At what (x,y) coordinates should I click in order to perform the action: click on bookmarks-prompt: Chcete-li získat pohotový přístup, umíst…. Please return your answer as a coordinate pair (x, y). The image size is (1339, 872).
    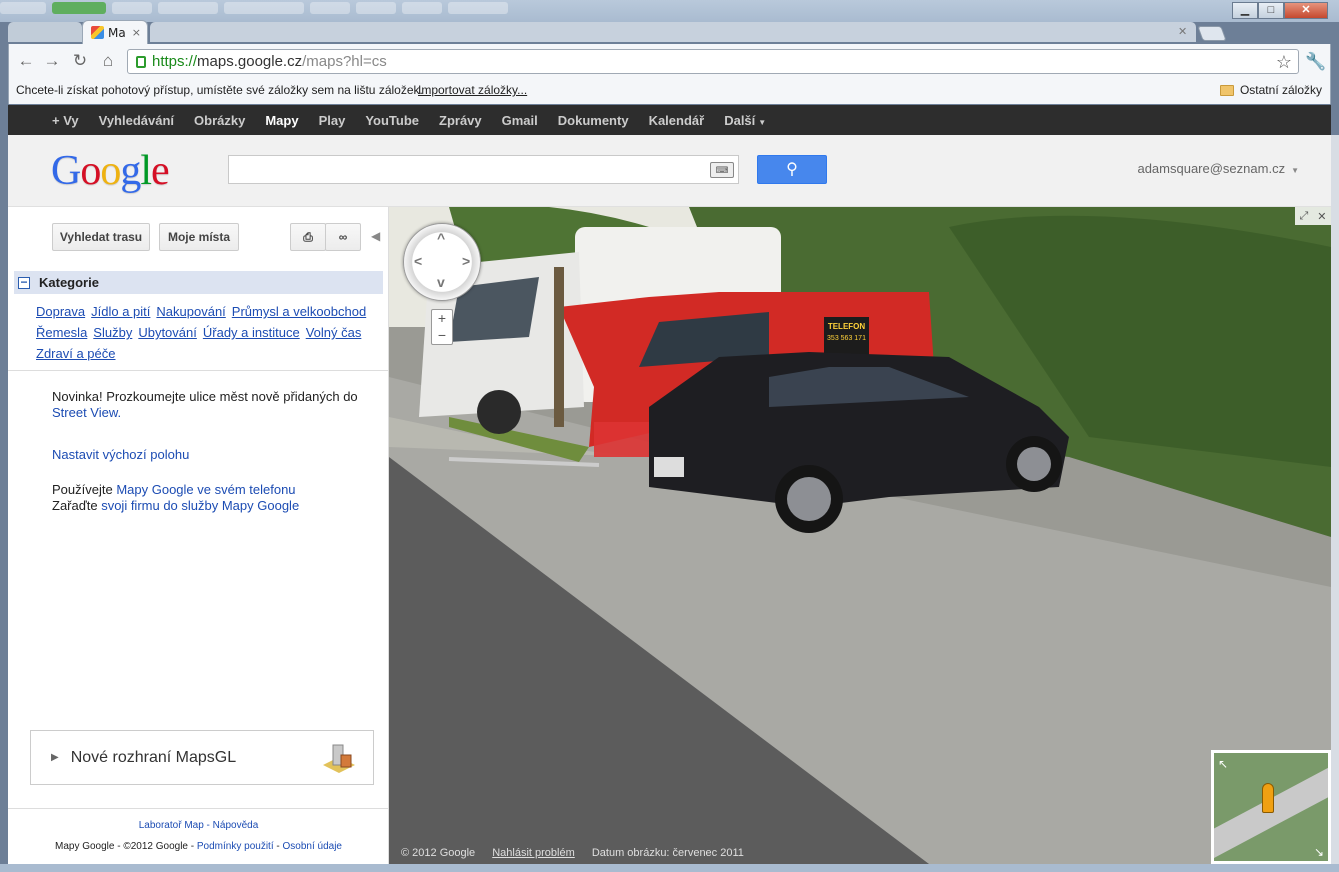
    Looking at the image, I should click on (219, 90).